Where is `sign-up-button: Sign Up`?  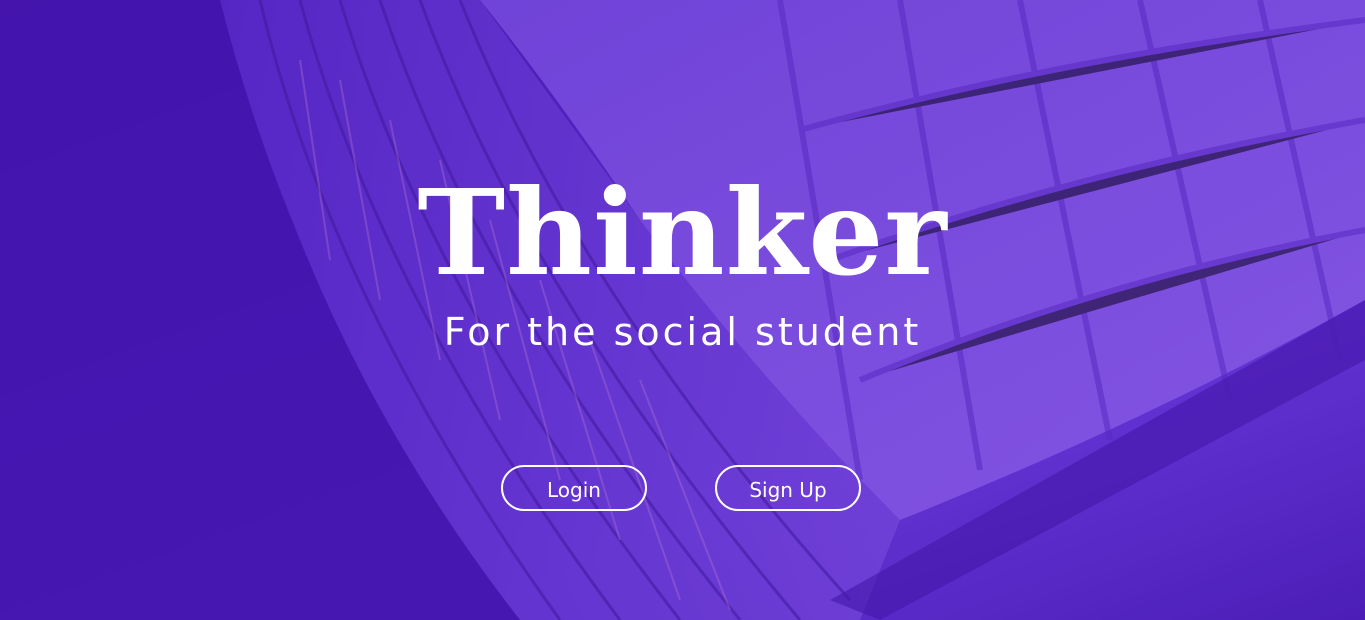 sign-up-button: Sign Up is located at coordinates (788, 488).